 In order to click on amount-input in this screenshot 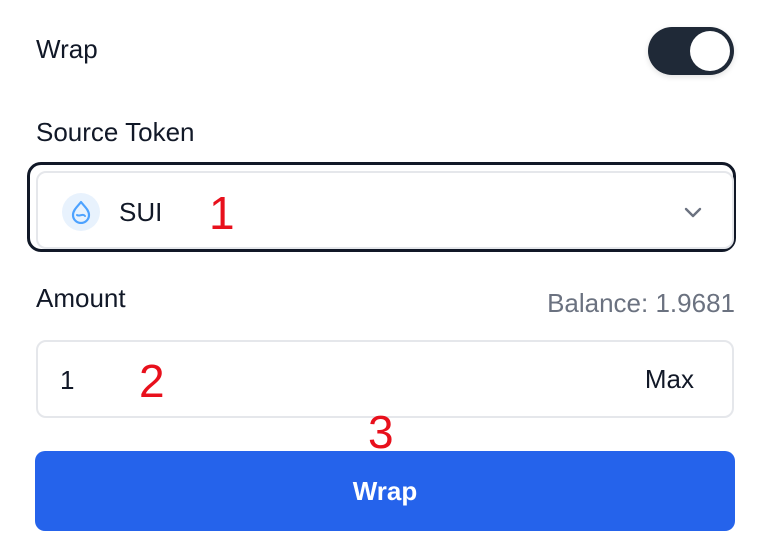, I will do `click(310, 380)`.